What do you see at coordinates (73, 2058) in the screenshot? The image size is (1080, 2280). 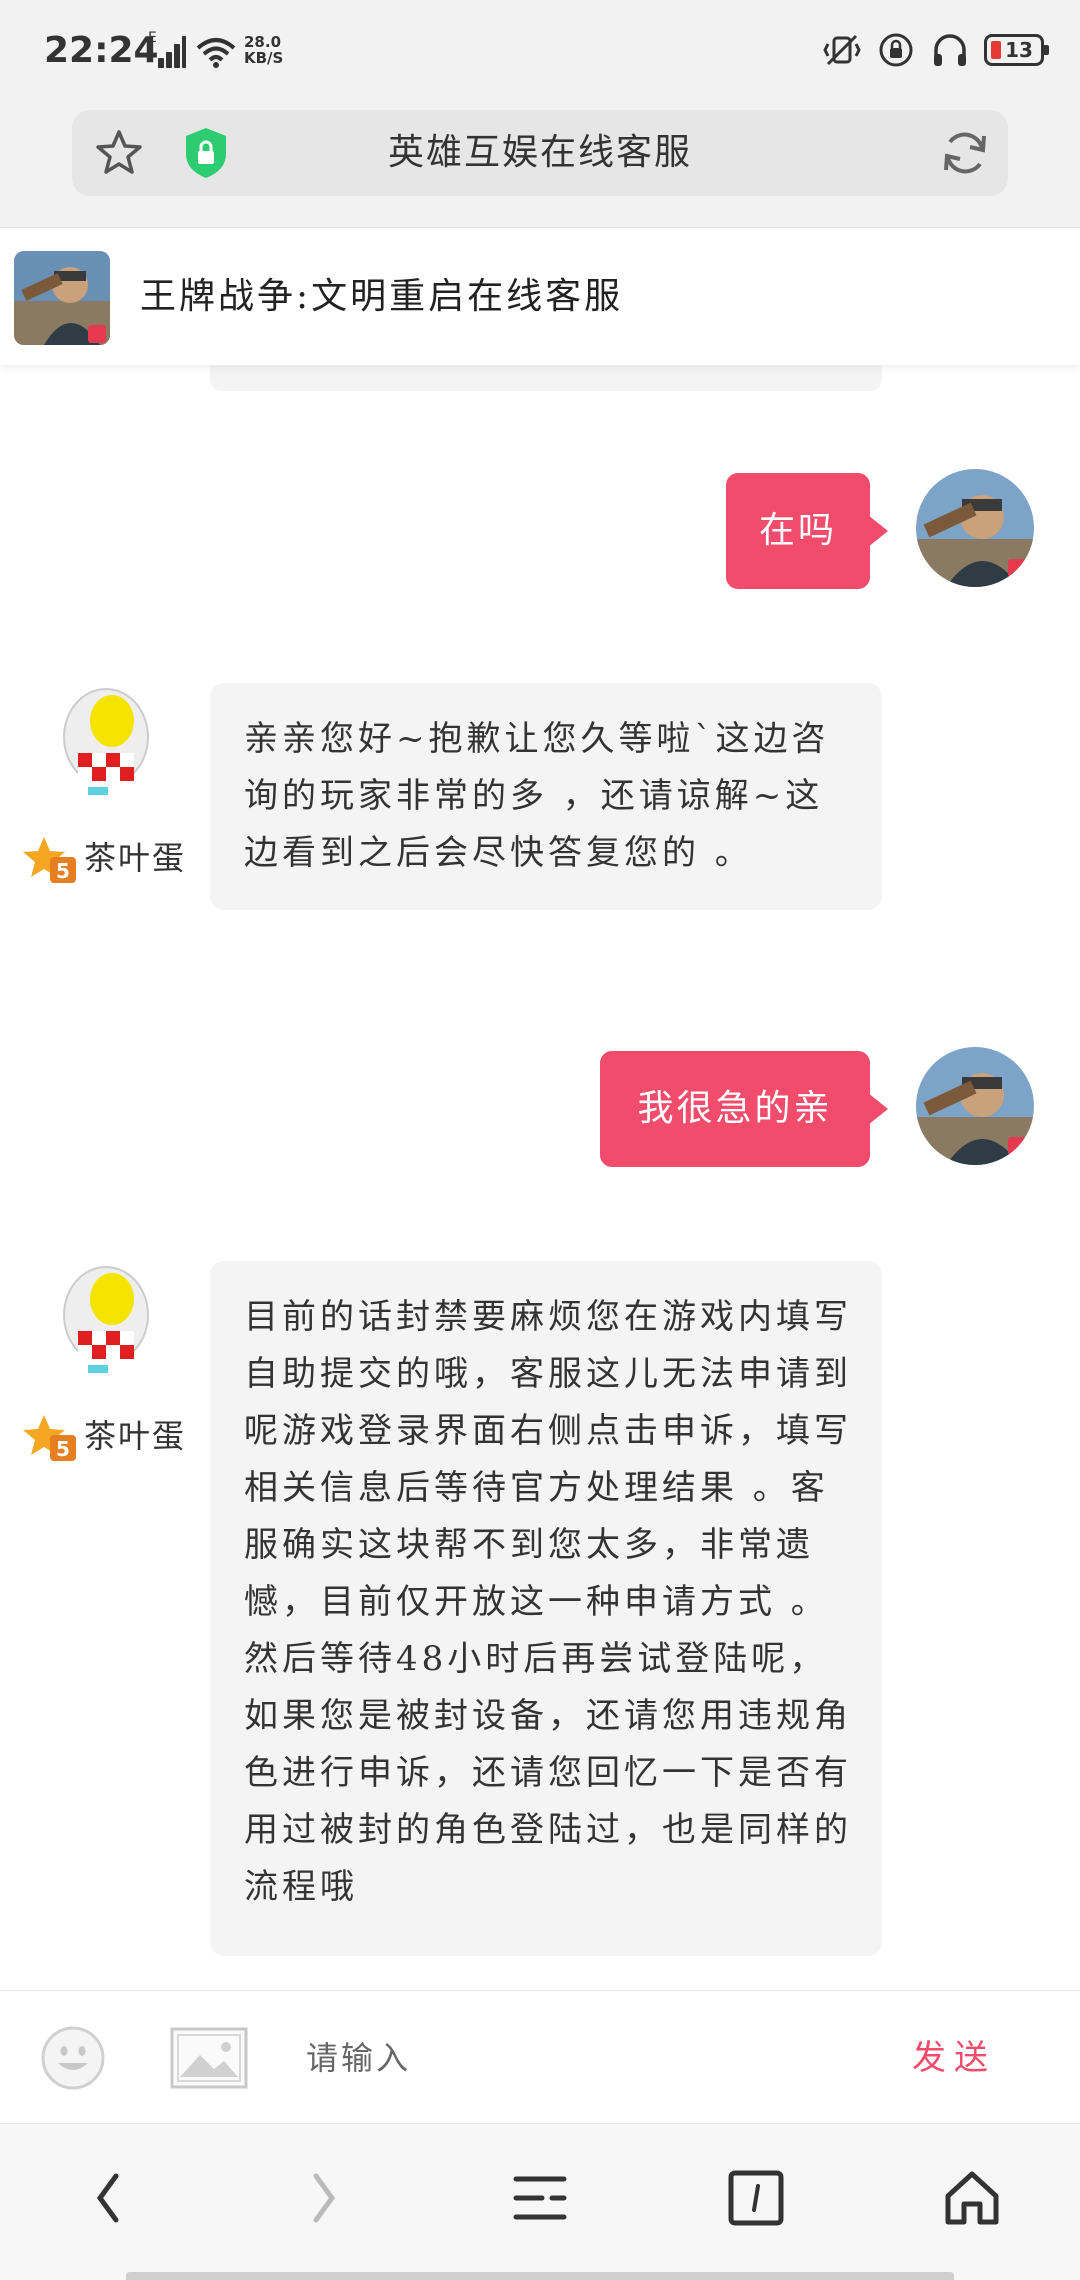 I see `emoji-icon` at bounding box center [73, 2058].